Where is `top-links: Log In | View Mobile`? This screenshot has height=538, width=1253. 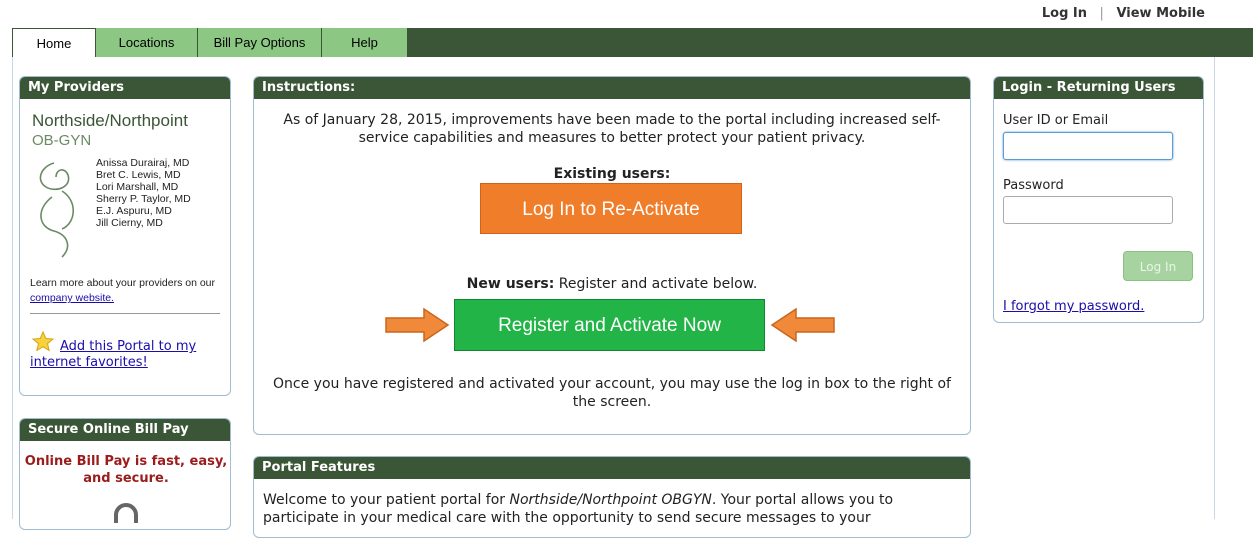 top-links: Log In | View Mobile is located at coordinates (1123, 13).